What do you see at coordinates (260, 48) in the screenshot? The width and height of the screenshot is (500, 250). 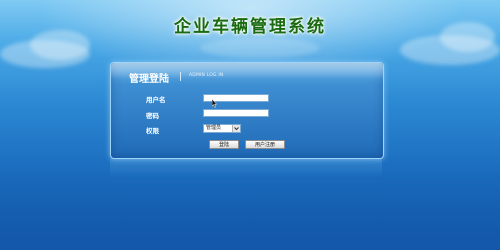 I see `cloud-decoration` at bounding box center [260, 48].